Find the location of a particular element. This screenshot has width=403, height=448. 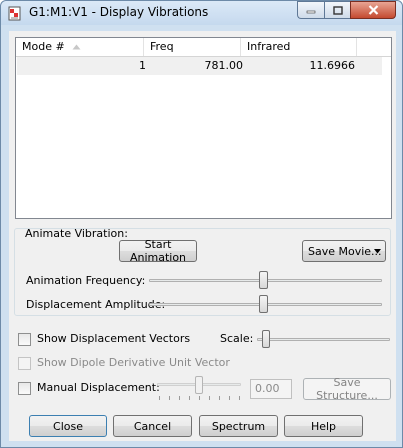

close-icon is located at coordinates (373, 10).